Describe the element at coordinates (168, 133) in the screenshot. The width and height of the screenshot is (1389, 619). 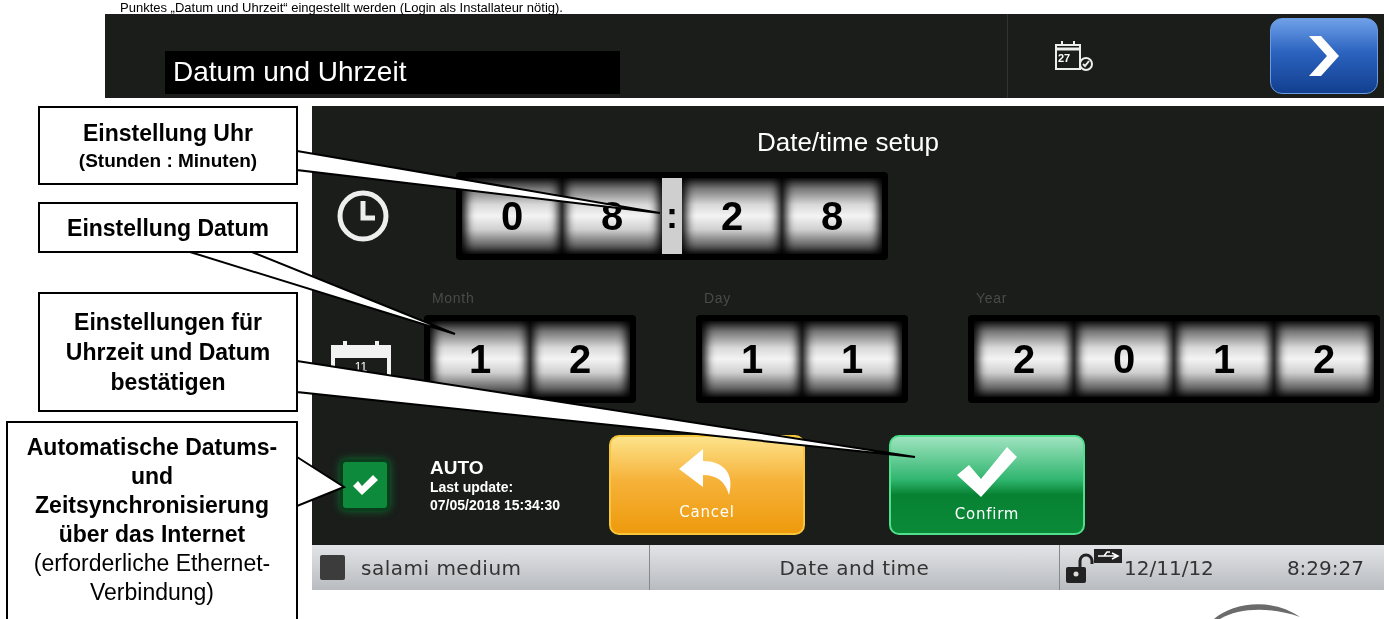
I see `callout-text: Einstellung Uhr` at that location.